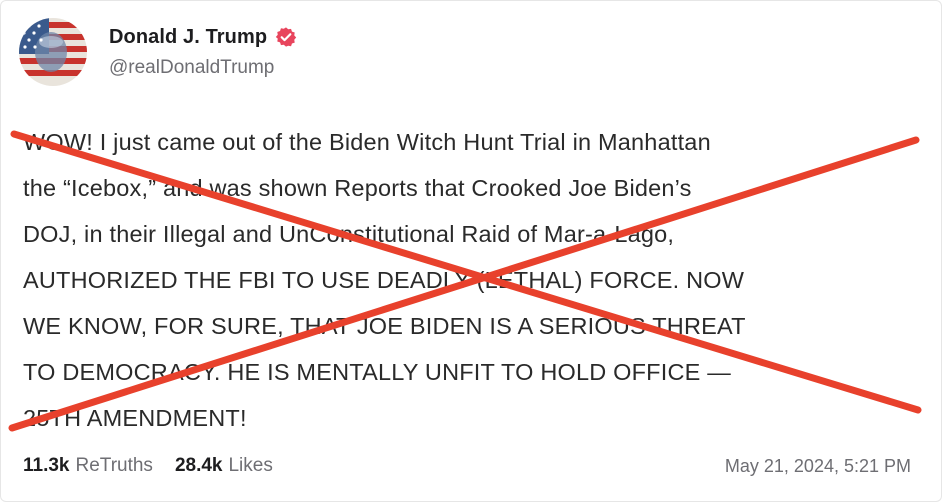  I want to click on likes-stat: 28.4k Likes, so click(224, 466).